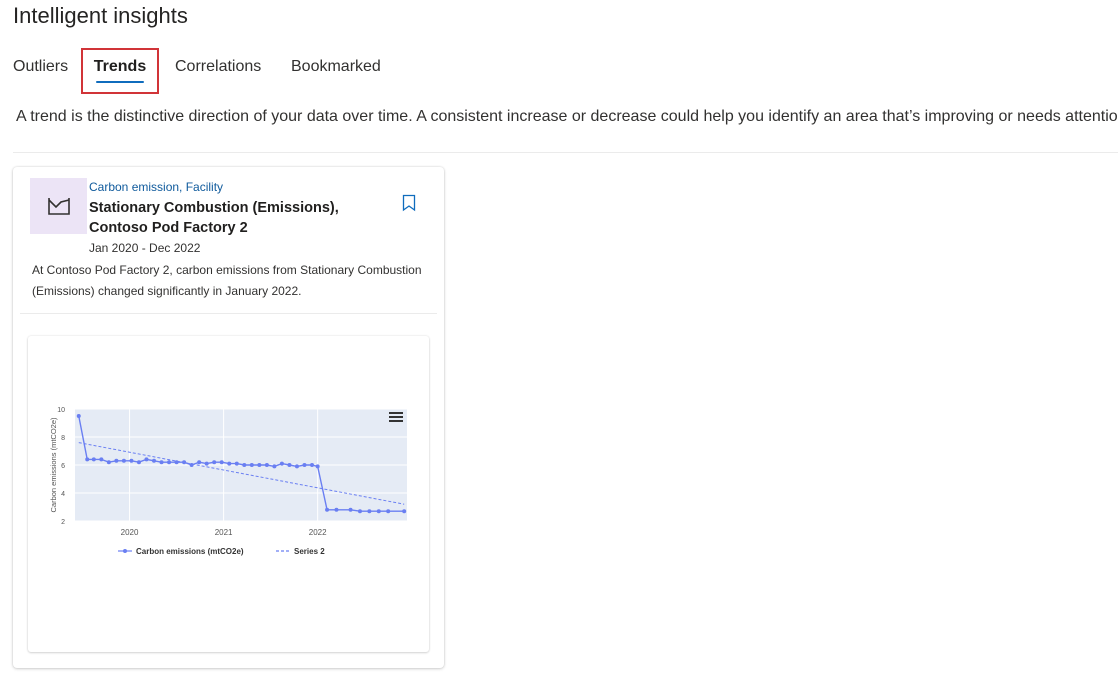 The height and width of the screenshot is (680, 1118). What do you see at coordinates (53, 465) in the screenshot?
I see `y-axis-label: Carbon emissions (mtCO2e)` at bounding box center [53, 465].